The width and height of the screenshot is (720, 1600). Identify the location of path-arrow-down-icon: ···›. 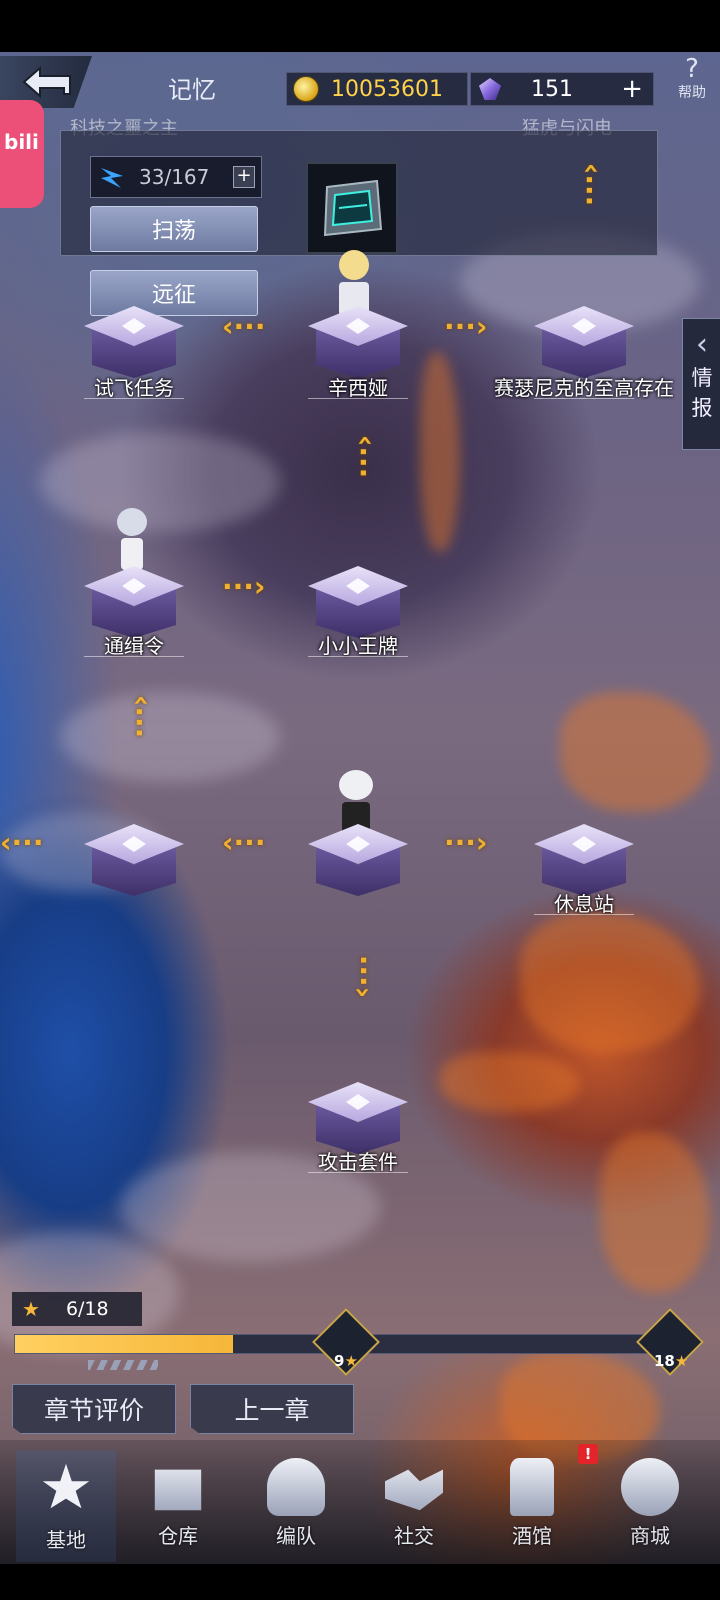
(364, 976).